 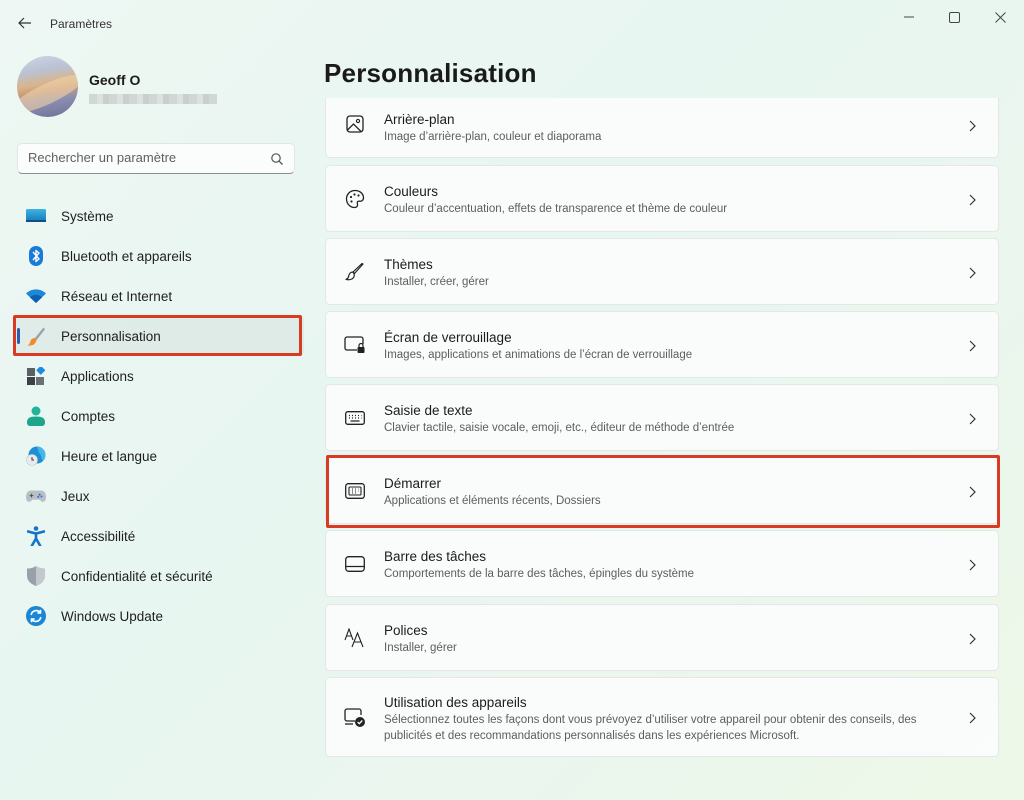 What do you see at coordinates (159, 496) in the screenshot?
I see `sidebar-item-jeux: Jeux` at bounding box center [159, 496].